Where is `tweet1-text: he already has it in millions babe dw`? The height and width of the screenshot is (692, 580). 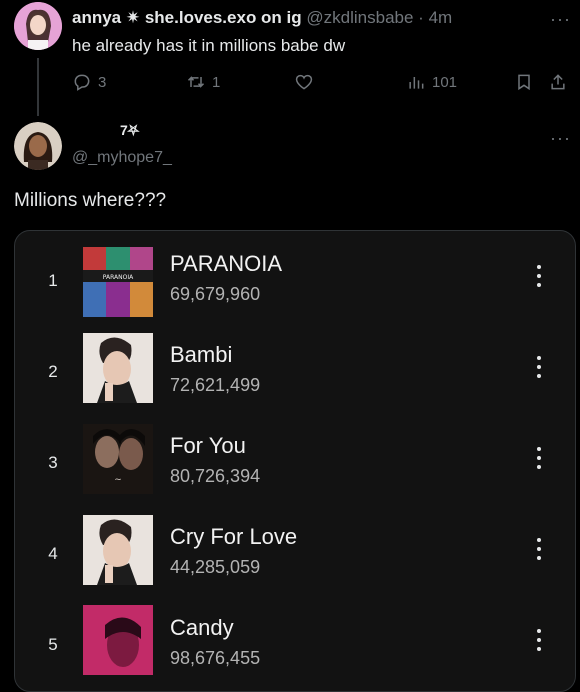 tweet1-text: he already has it in millions babe dw is located at coordinates (209, 45).